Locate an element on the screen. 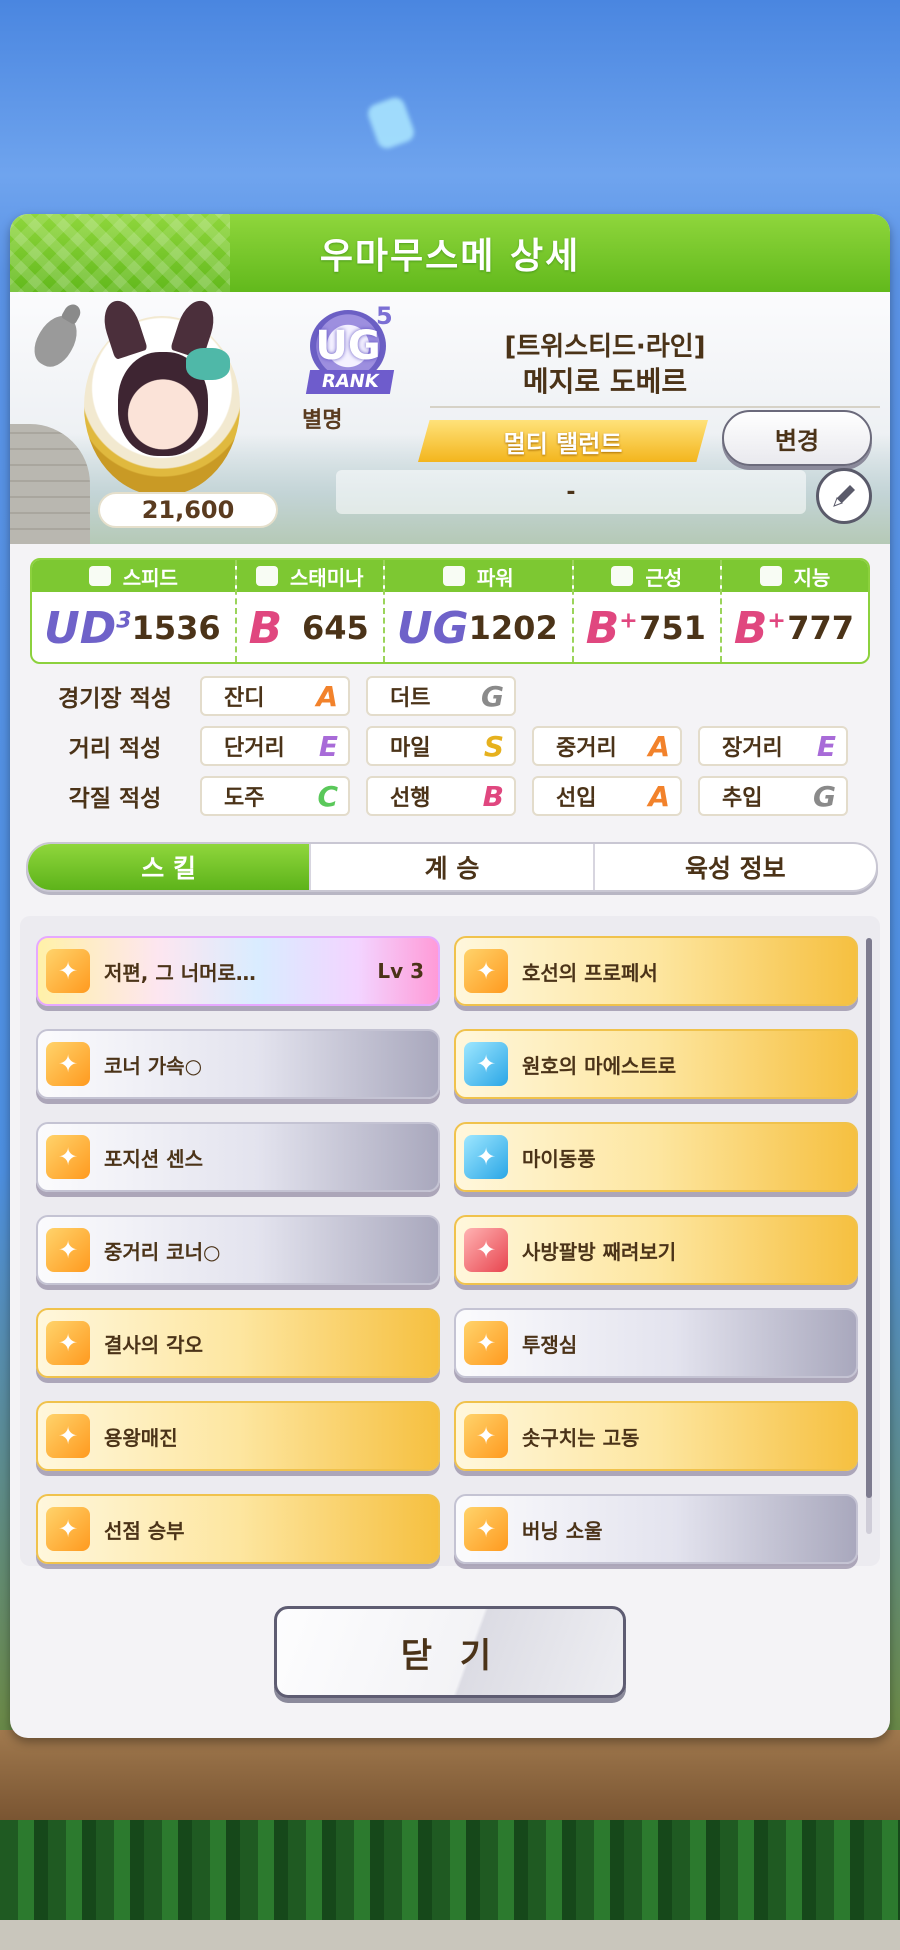  tab-inheritance: 계 승 is located at coordinates (453, 867).